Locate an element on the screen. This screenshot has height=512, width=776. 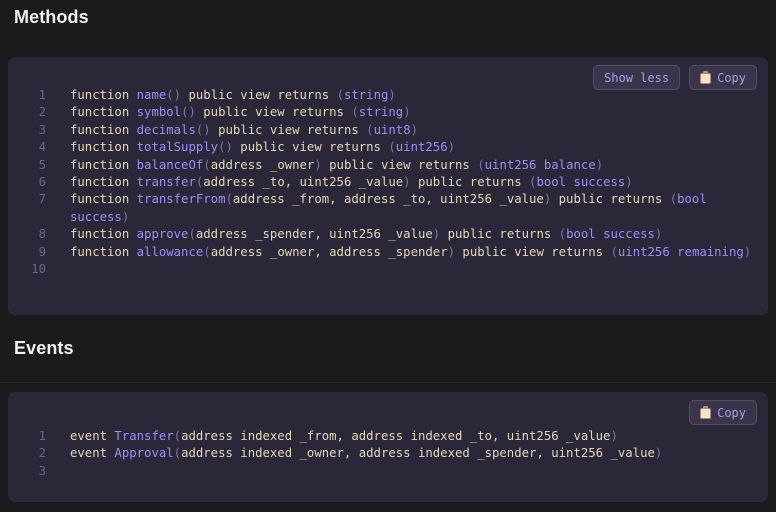
events-section-header: Events is located at coordinates (388, 349).